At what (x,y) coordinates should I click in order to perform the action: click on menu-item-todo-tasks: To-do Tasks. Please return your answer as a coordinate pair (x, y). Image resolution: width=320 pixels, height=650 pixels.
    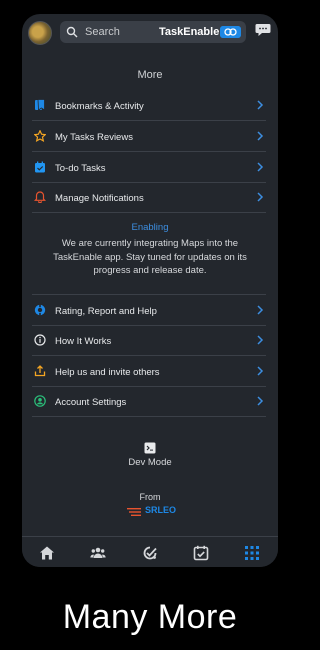
    Looking at the image, I should click on (149, 167).